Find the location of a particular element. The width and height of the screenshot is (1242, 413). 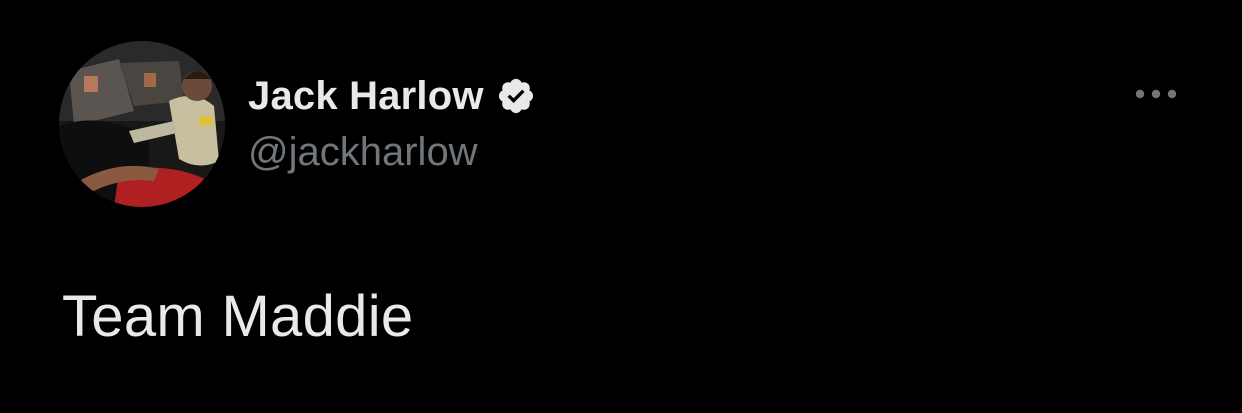

author-name-row: Jack Harlow is located at coordinates (392, 96).